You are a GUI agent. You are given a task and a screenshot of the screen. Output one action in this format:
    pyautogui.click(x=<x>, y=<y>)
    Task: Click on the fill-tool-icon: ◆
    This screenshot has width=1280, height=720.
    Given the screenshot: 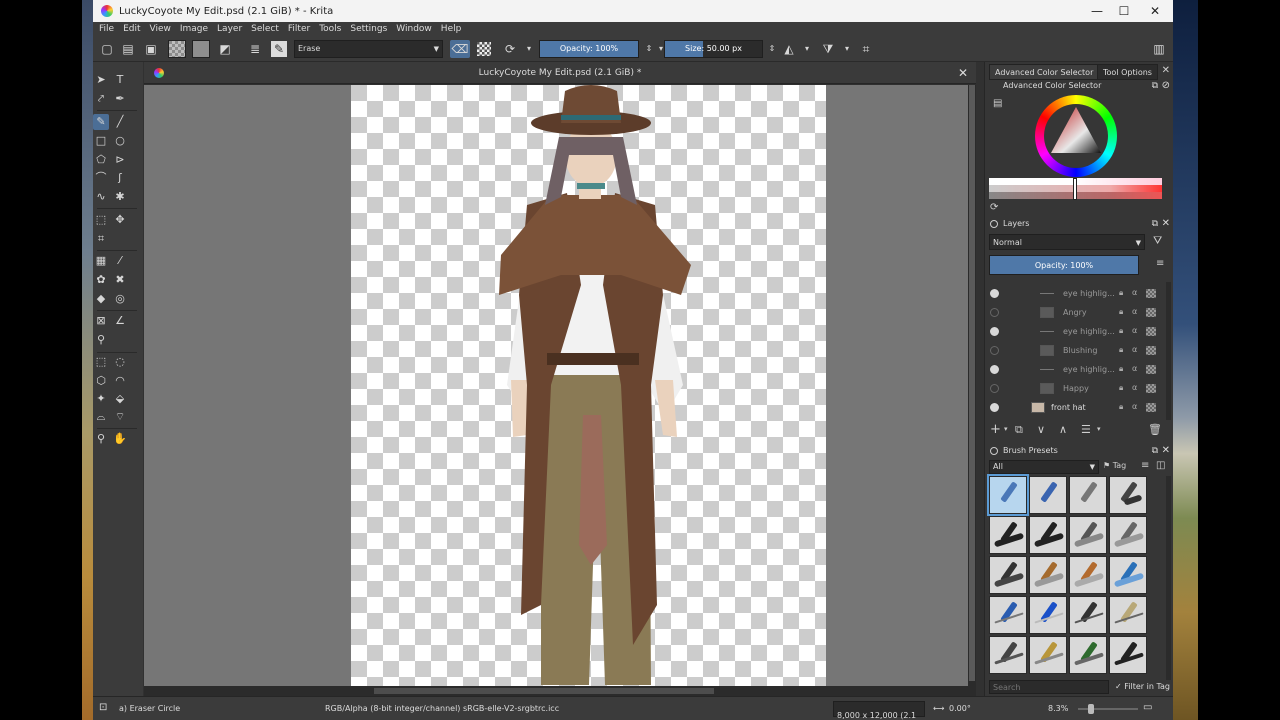 What is the action you would take?
    pyautogui.click(x=101, y=299)
    